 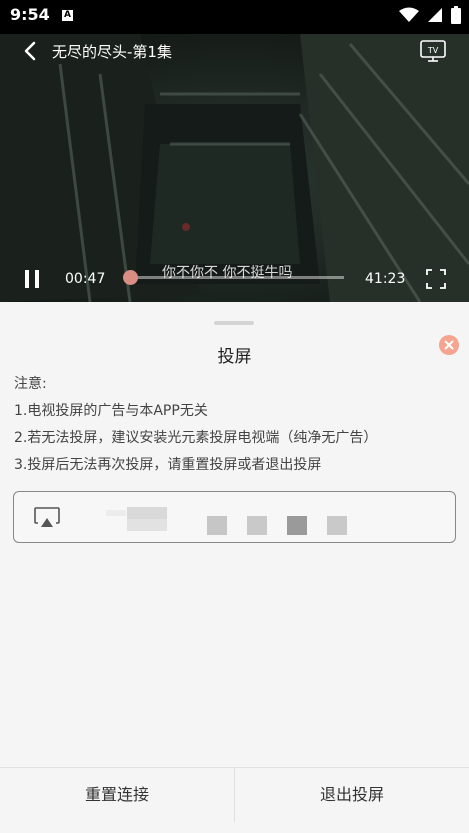 I want to click on notice-line-3: 3.投屏后无法再次投屏，请重置投屏或者退出投屏, so click(x=168, y=465).